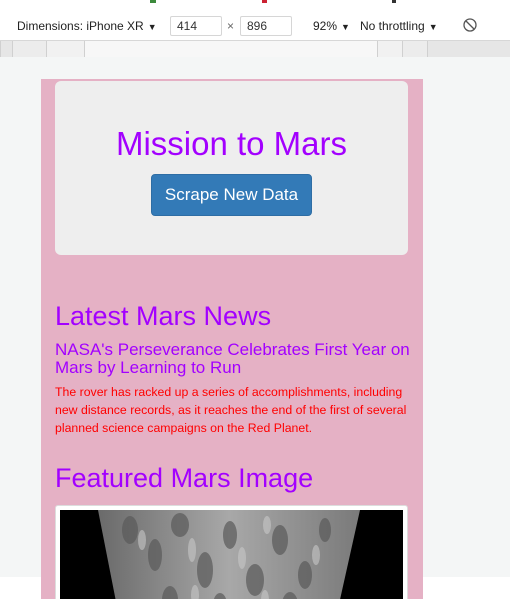 Image resolution: width=510 pixels, height=599 pixels. I want to click on dimensions-label: Dimensions: iPhone XR, so click(80, 26).